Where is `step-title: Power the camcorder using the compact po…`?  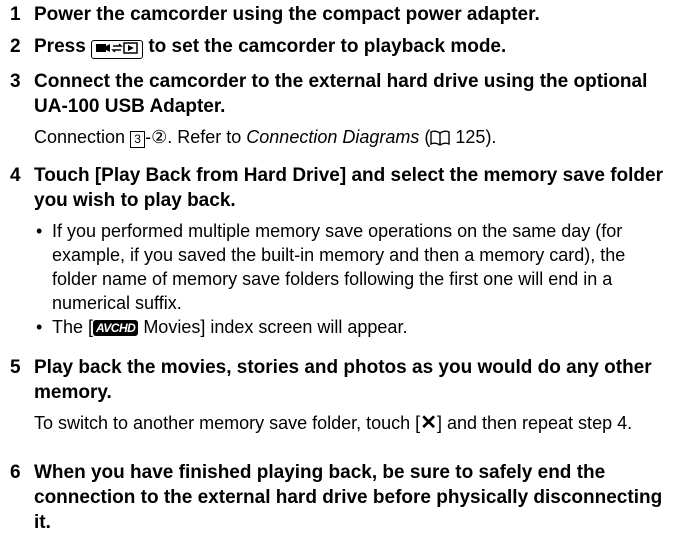
step-title: Power the camcorder using the compact po… is located at coordinates (287, 14).